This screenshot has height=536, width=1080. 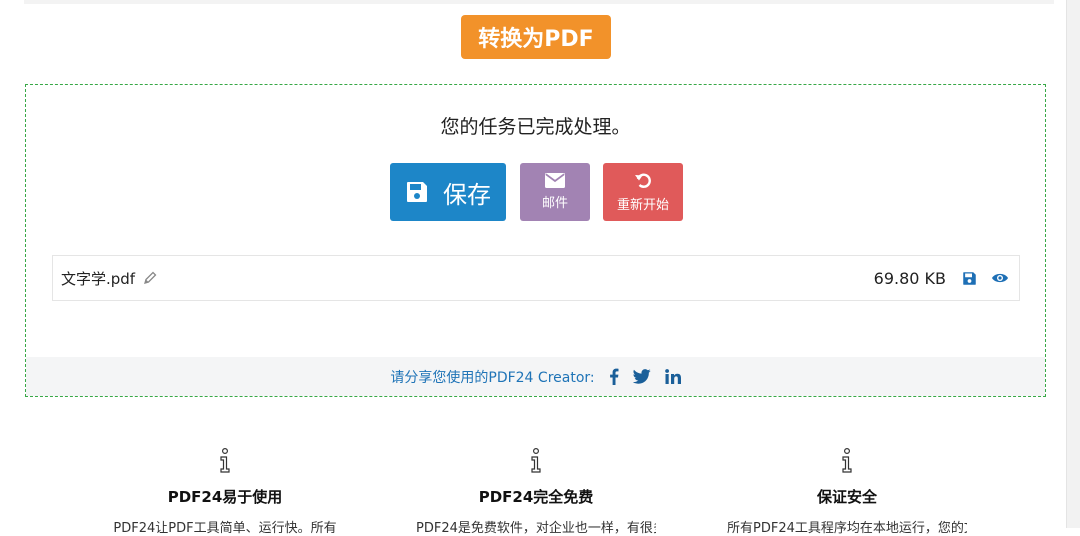 I want to click on save-button: 保存, so click(x=448, y=192).